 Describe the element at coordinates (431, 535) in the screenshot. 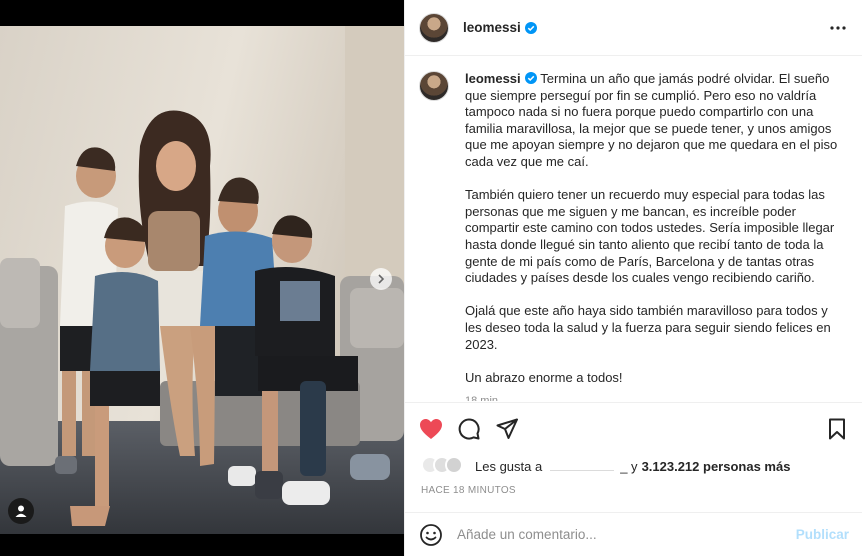

I see `emoji-icon` at that location.